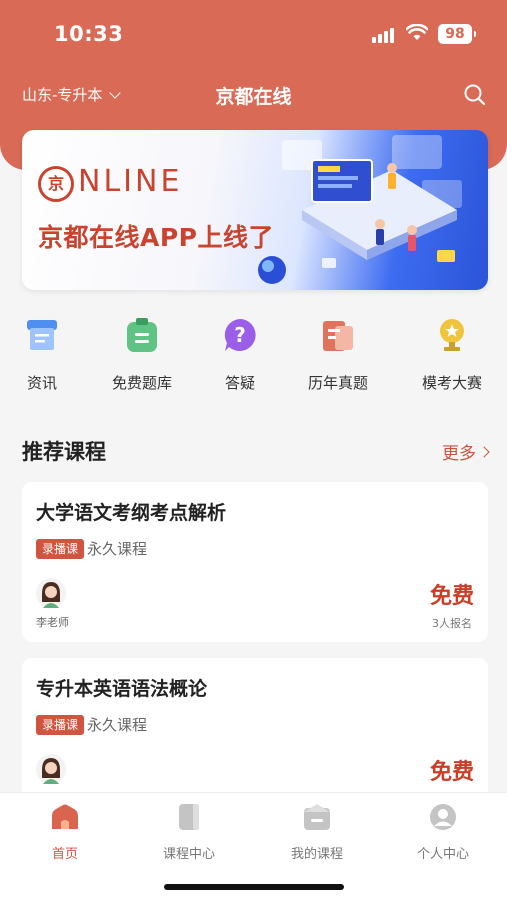  Describe the element at coordinates (338, 336) in the screenshot. I see `past-papers-icon` at that location.